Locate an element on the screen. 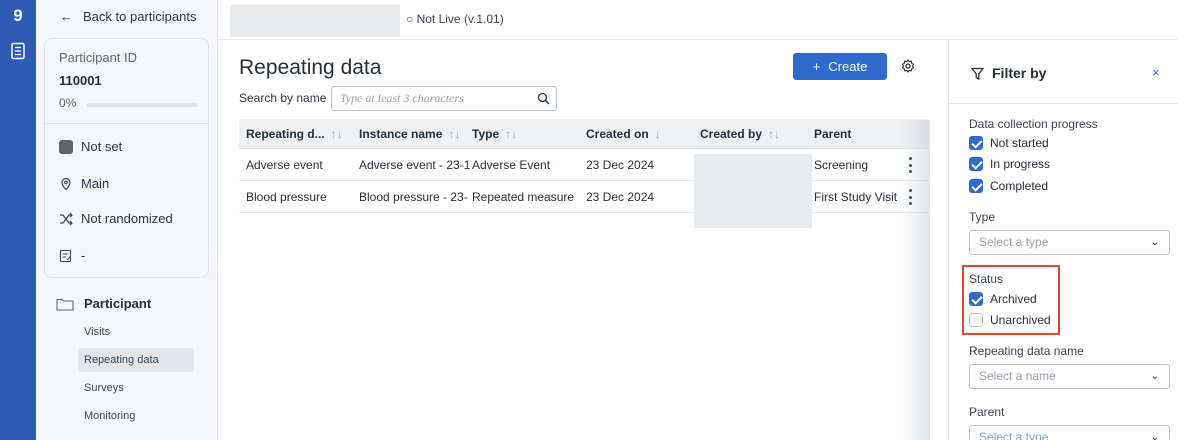 This screenshot has height=440, width=1178. shuffle-icon is located at coordinates (66, 218).